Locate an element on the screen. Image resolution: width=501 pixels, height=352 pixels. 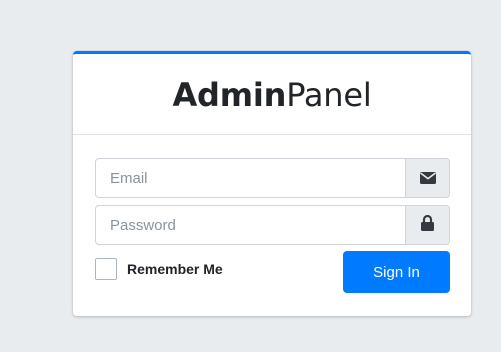
envelope-icon is located at coordinates (427, 178).